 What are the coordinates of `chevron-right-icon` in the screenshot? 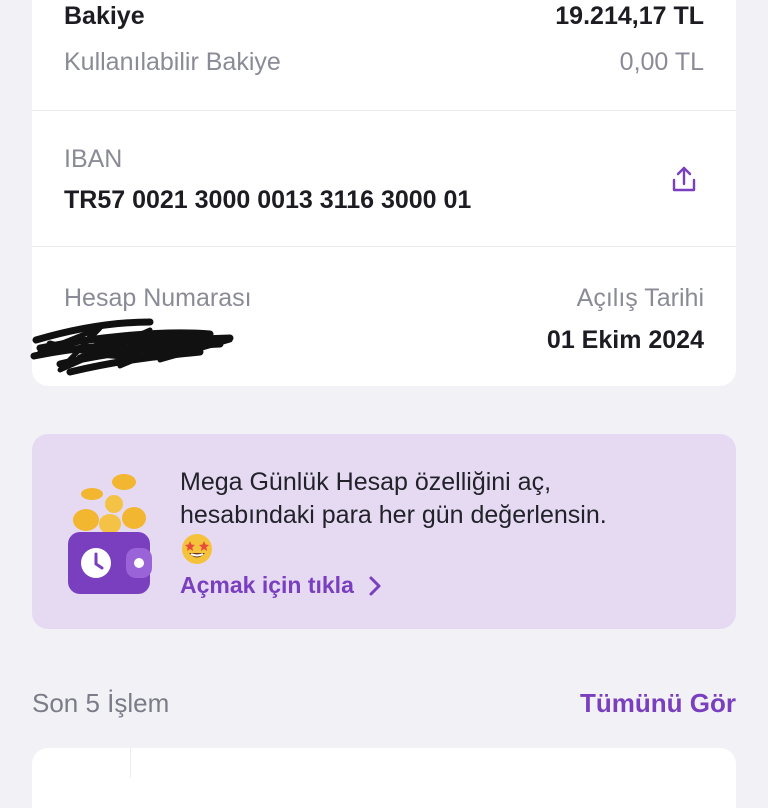 It's located at (375, 585).